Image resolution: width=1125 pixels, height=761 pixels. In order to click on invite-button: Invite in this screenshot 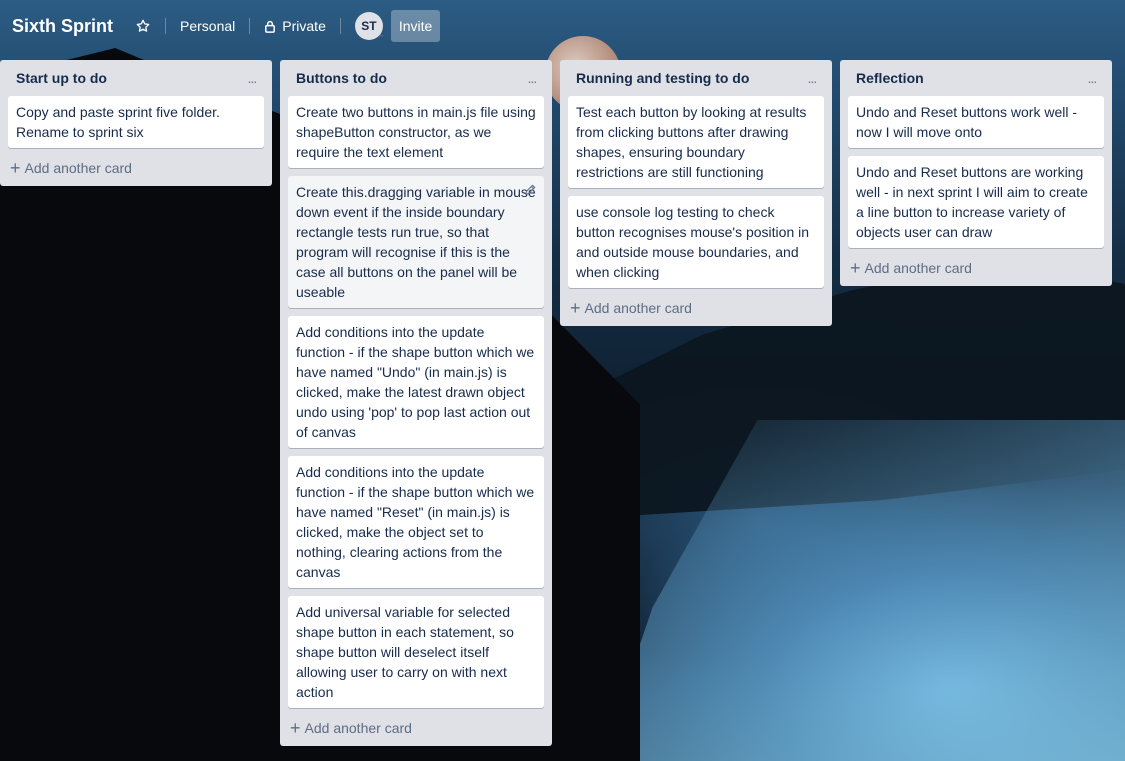, I will do `click(415, 26)`.